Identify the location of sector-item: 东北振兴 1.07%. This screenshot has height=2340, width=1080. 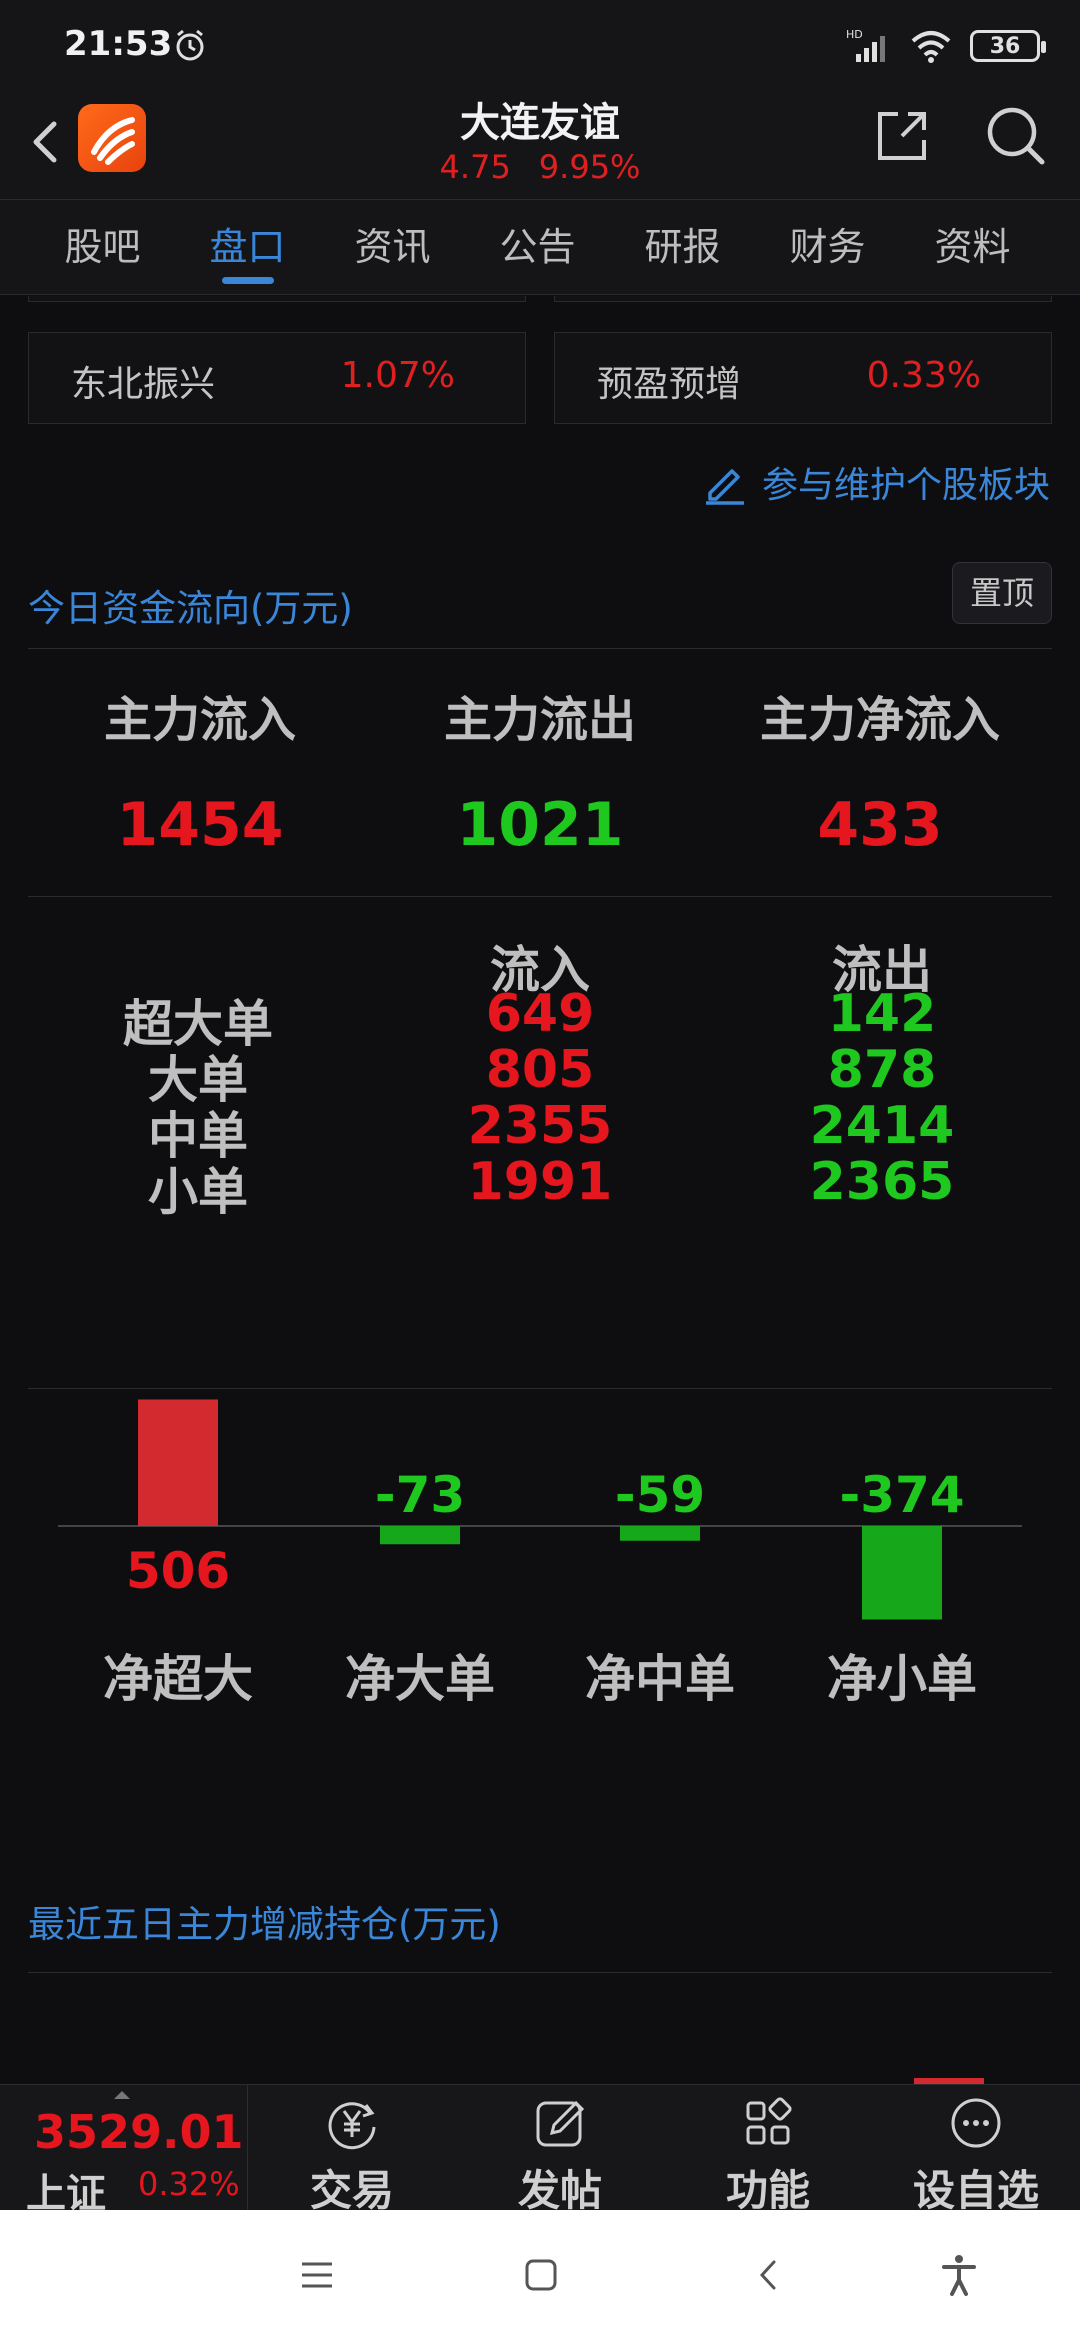
(277, 378).